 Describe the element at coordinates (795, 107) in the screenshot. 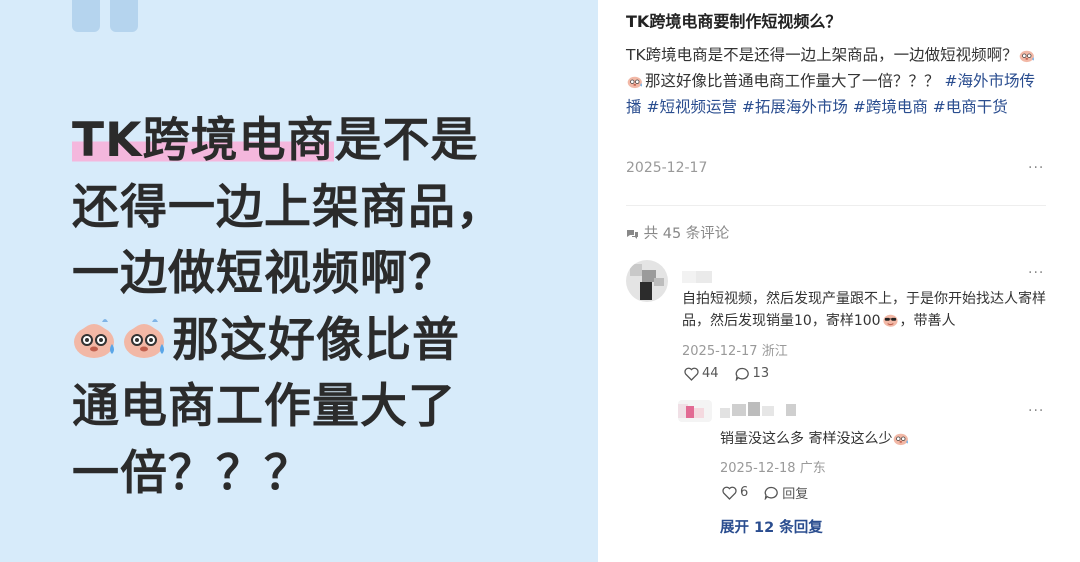

I see `hashtag-link: #拓展海外市场` at that location.